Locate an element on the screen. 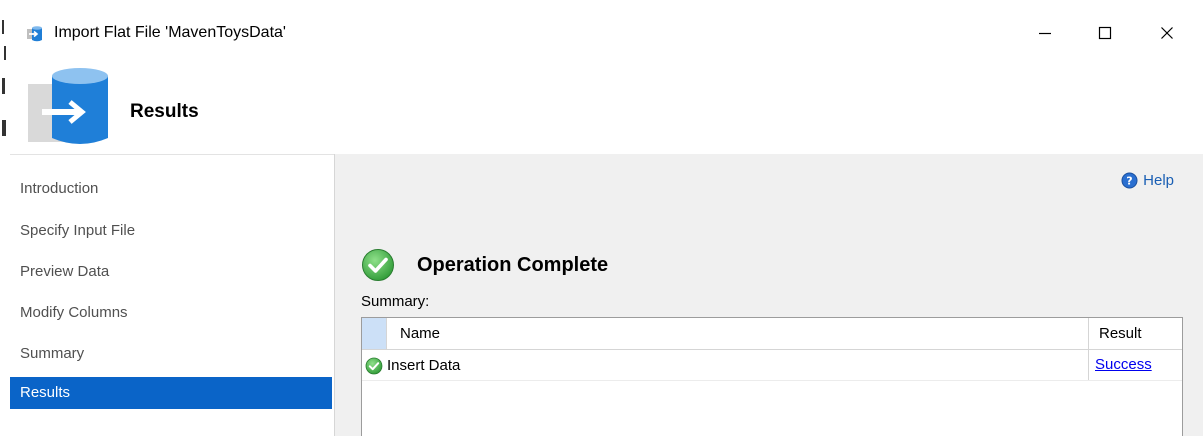 The width and height of the screenshot is (1203, 436). operation-title: Operation Complete is located at coordinates (513, 264).